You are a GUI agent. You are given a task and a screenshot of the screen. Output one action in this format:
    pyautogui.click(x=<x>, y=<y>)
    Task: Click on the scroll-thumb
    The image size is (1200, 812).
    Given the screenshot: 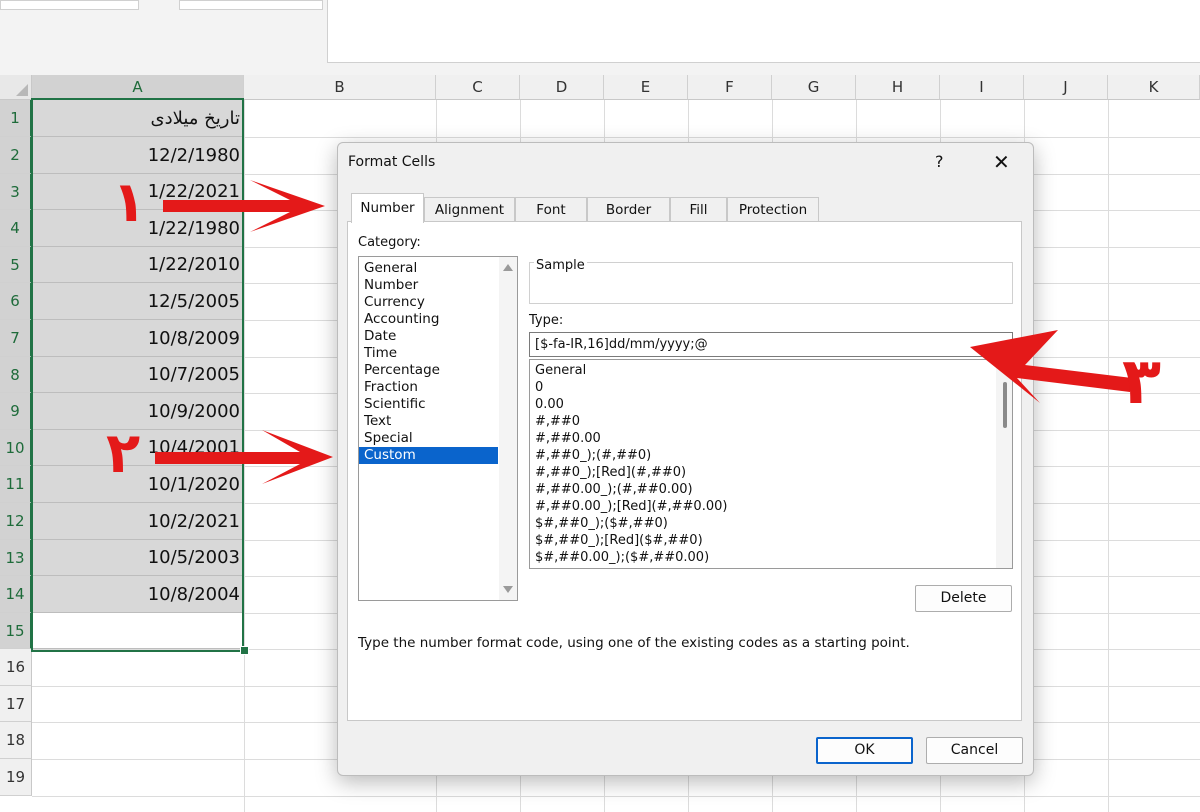 What is the action you would take?
    pyautogui.click(x=1005, y=405)
    